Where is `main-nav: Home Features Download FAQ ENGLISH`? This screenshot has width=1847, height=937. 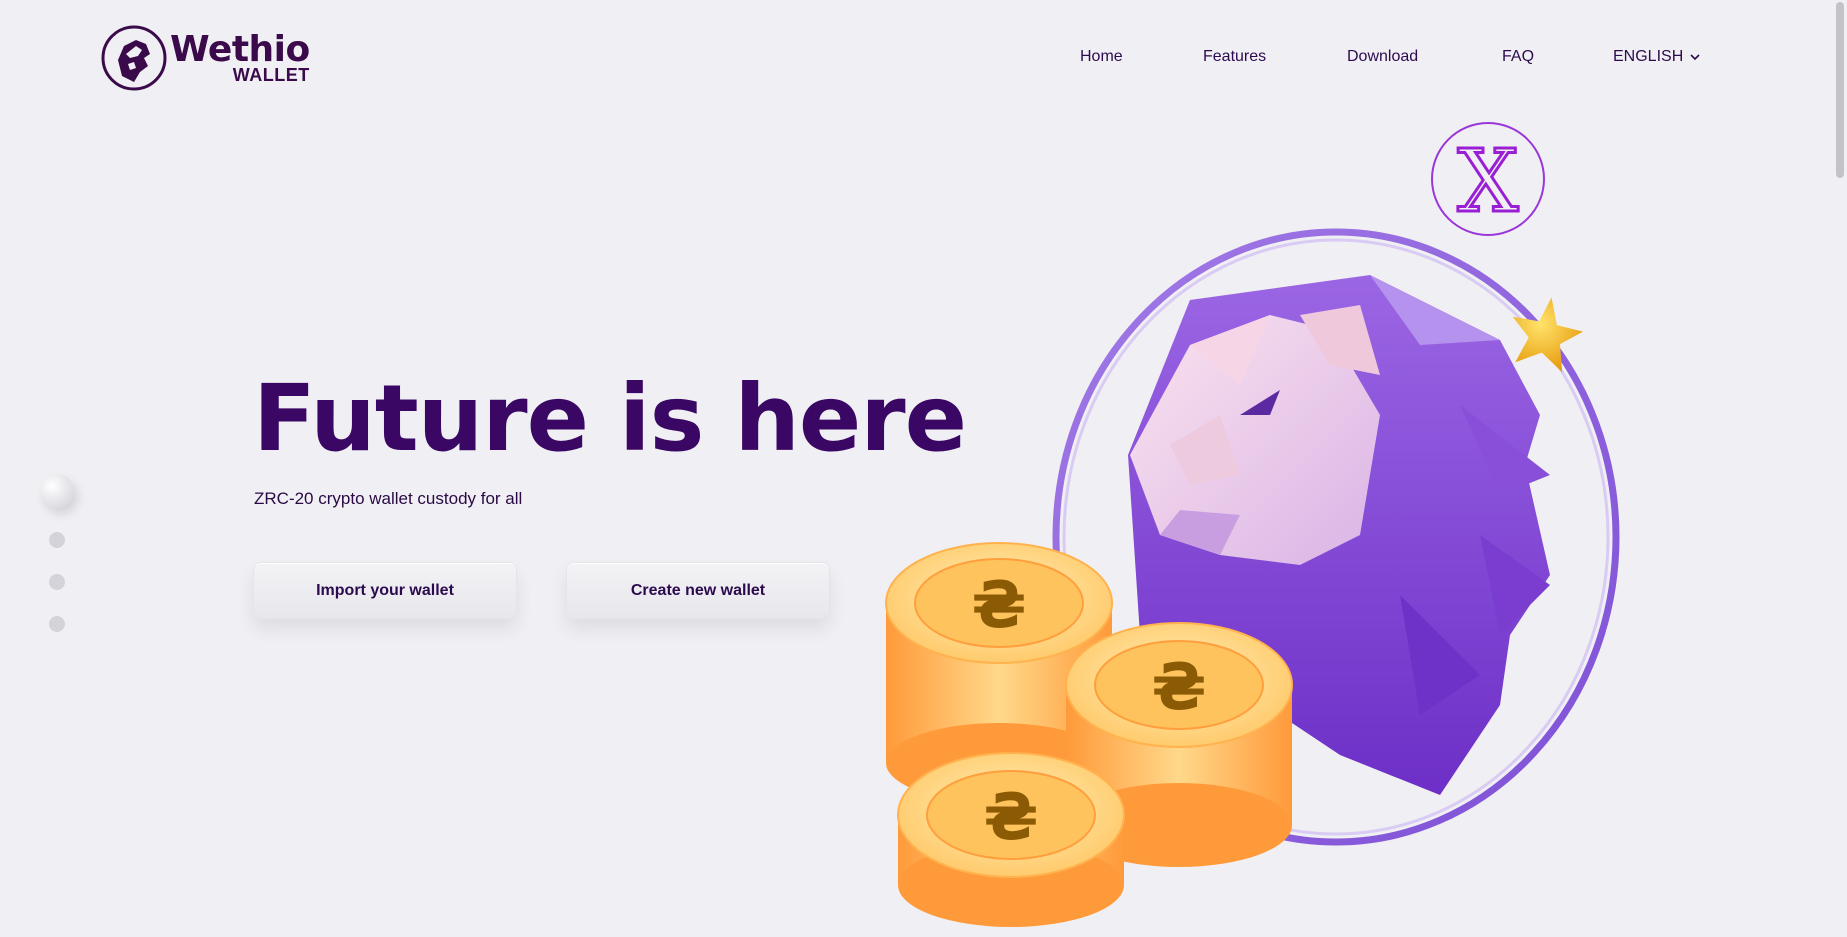
main-nav: Home Features Download FAQ ENGLISH is located at coordinates (923, 60).